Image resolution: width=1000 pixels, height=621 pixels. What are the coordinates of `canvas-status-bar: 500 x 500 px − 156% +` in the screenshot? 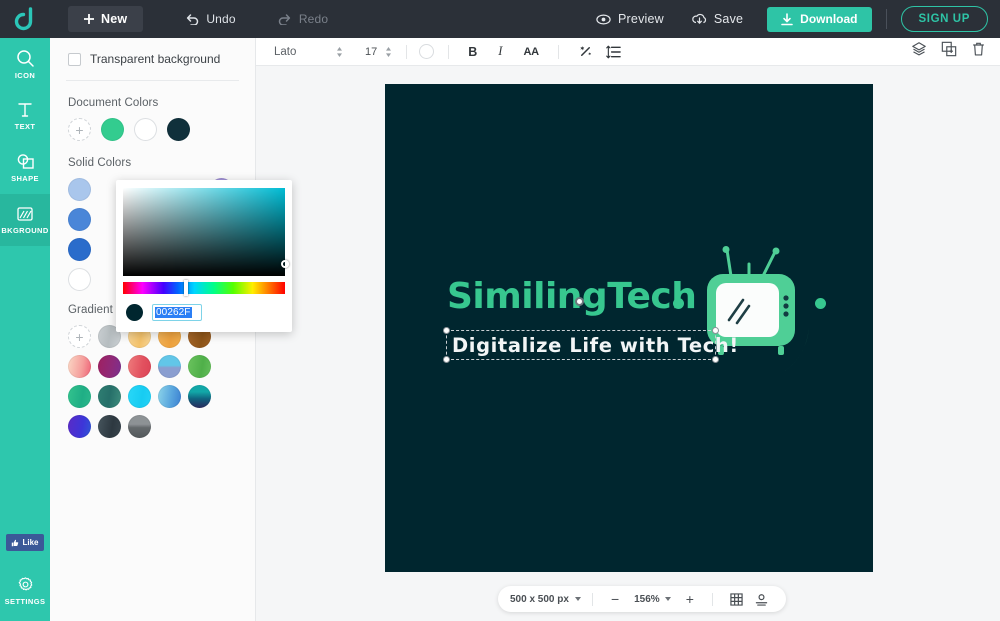 It's located at (642, 599).